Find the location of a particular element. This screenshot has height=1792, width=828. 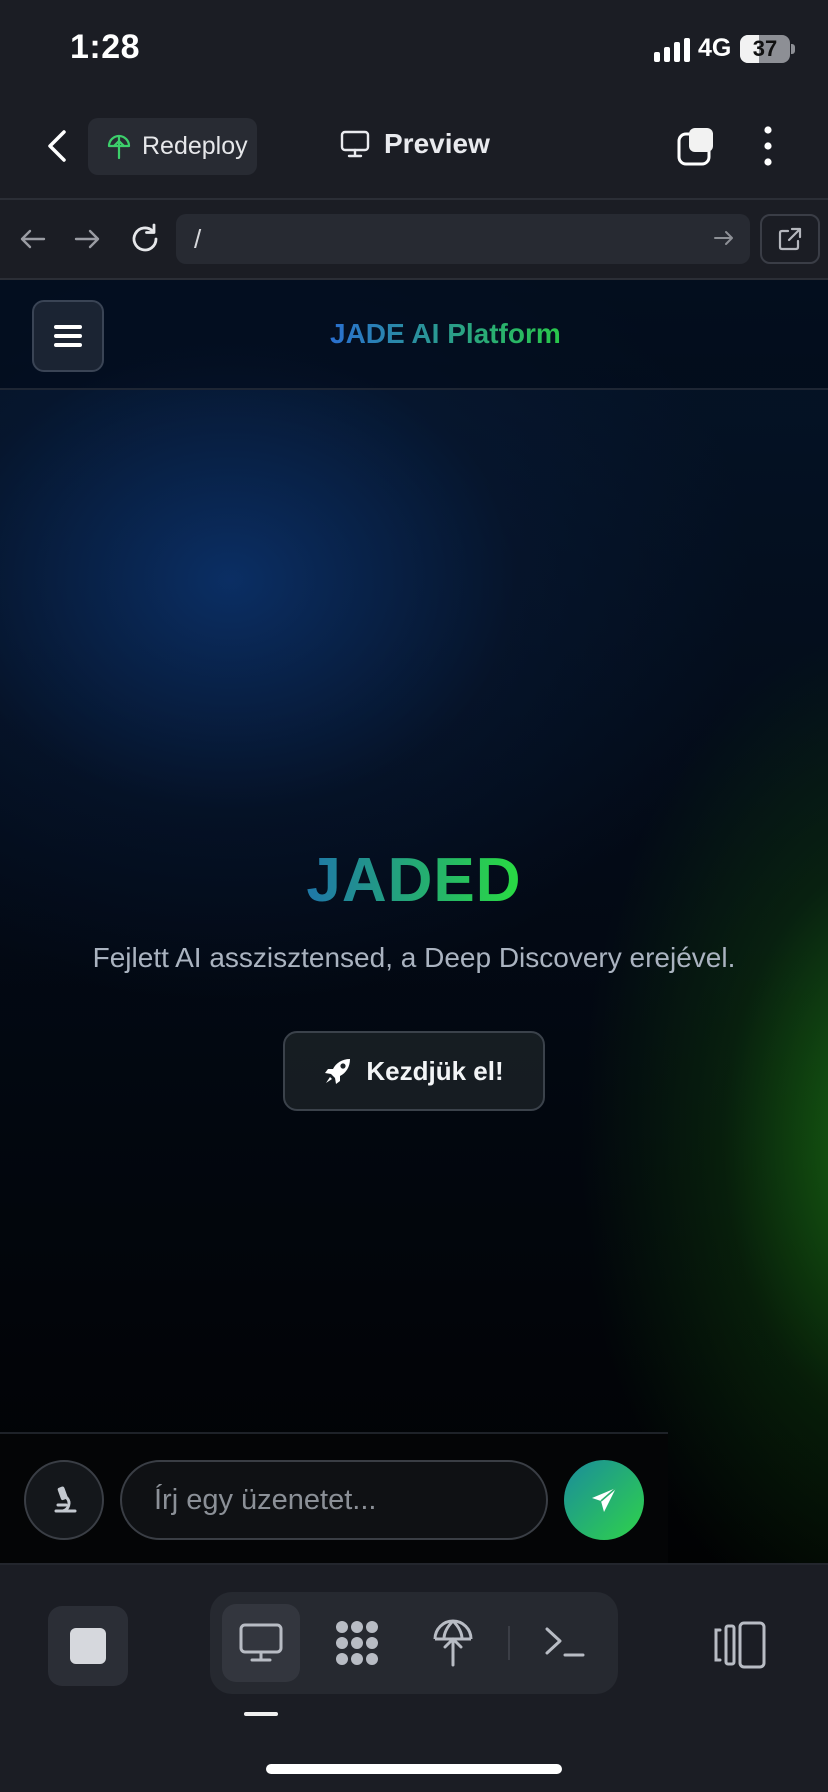

message-input is located at coordinates (334, 1500).